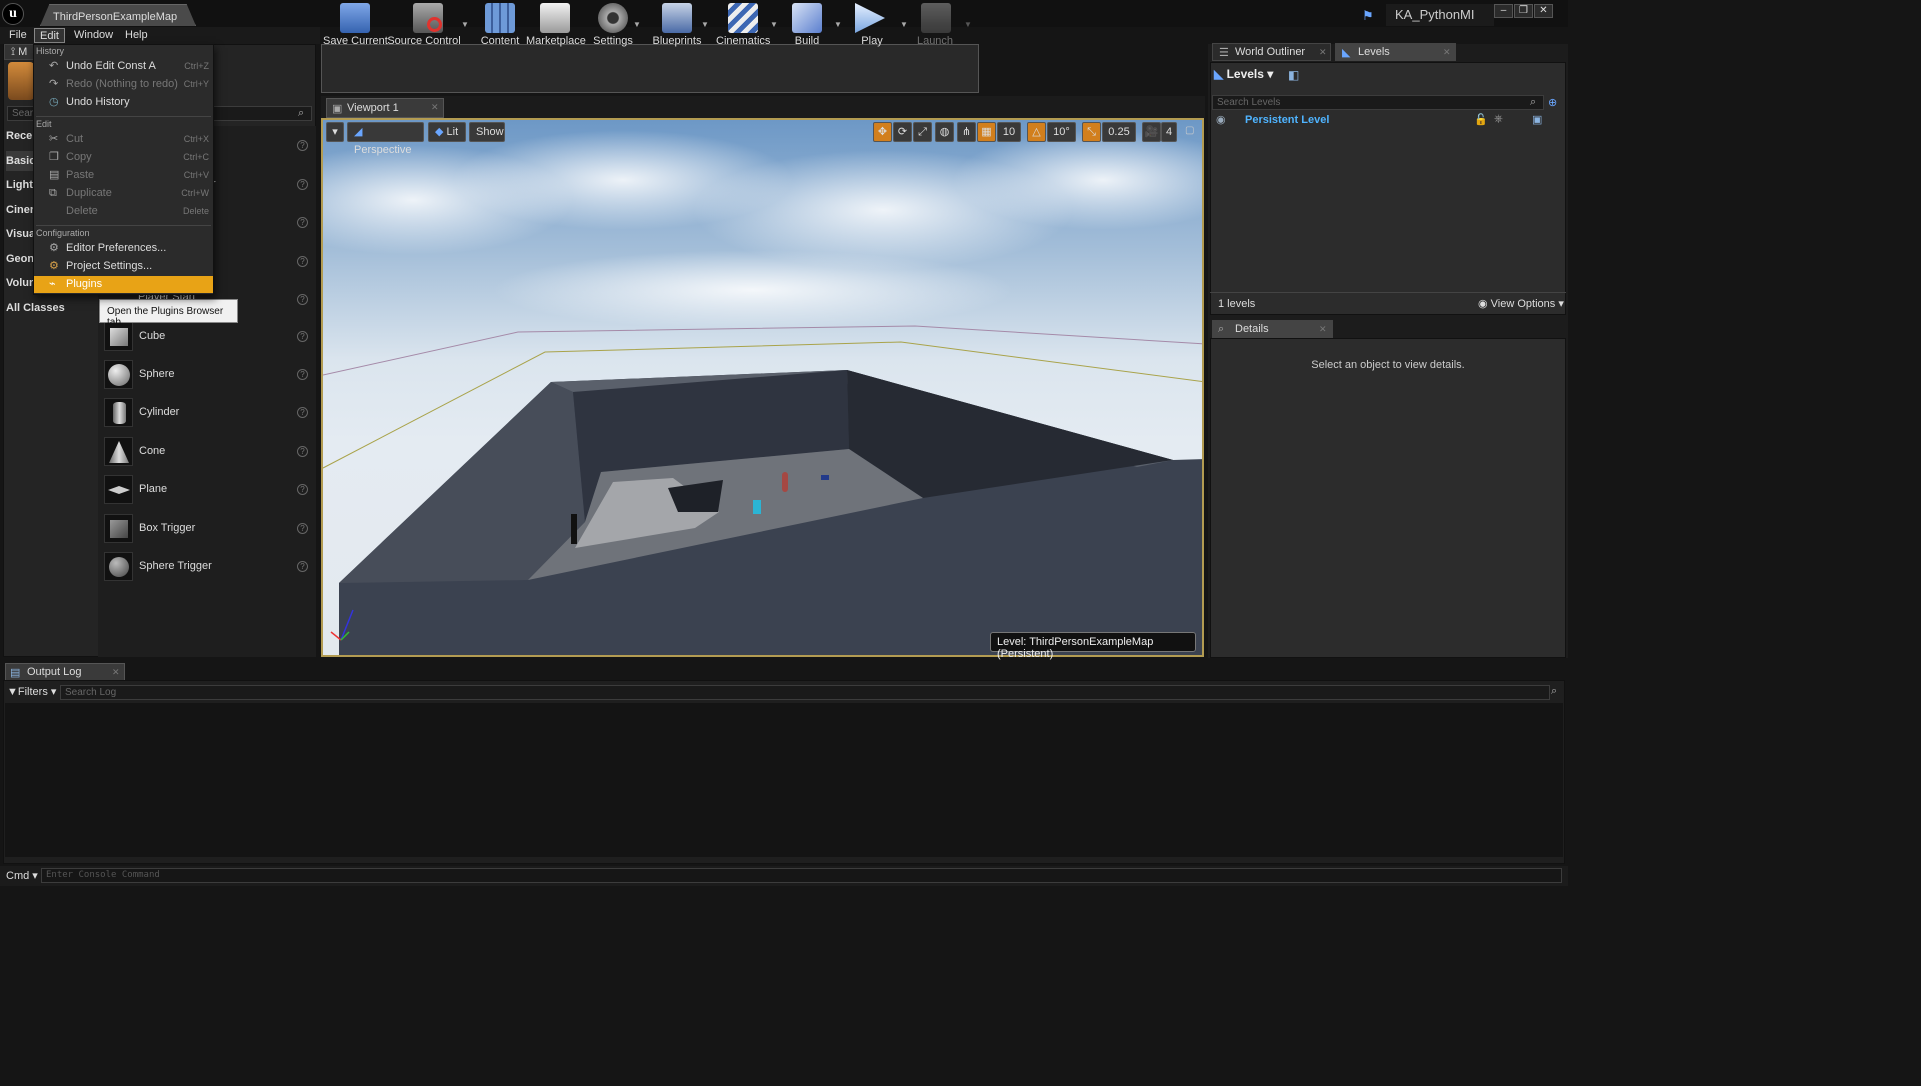  I want to click on source-control-button: Source Control ▼, so click(430, 24).